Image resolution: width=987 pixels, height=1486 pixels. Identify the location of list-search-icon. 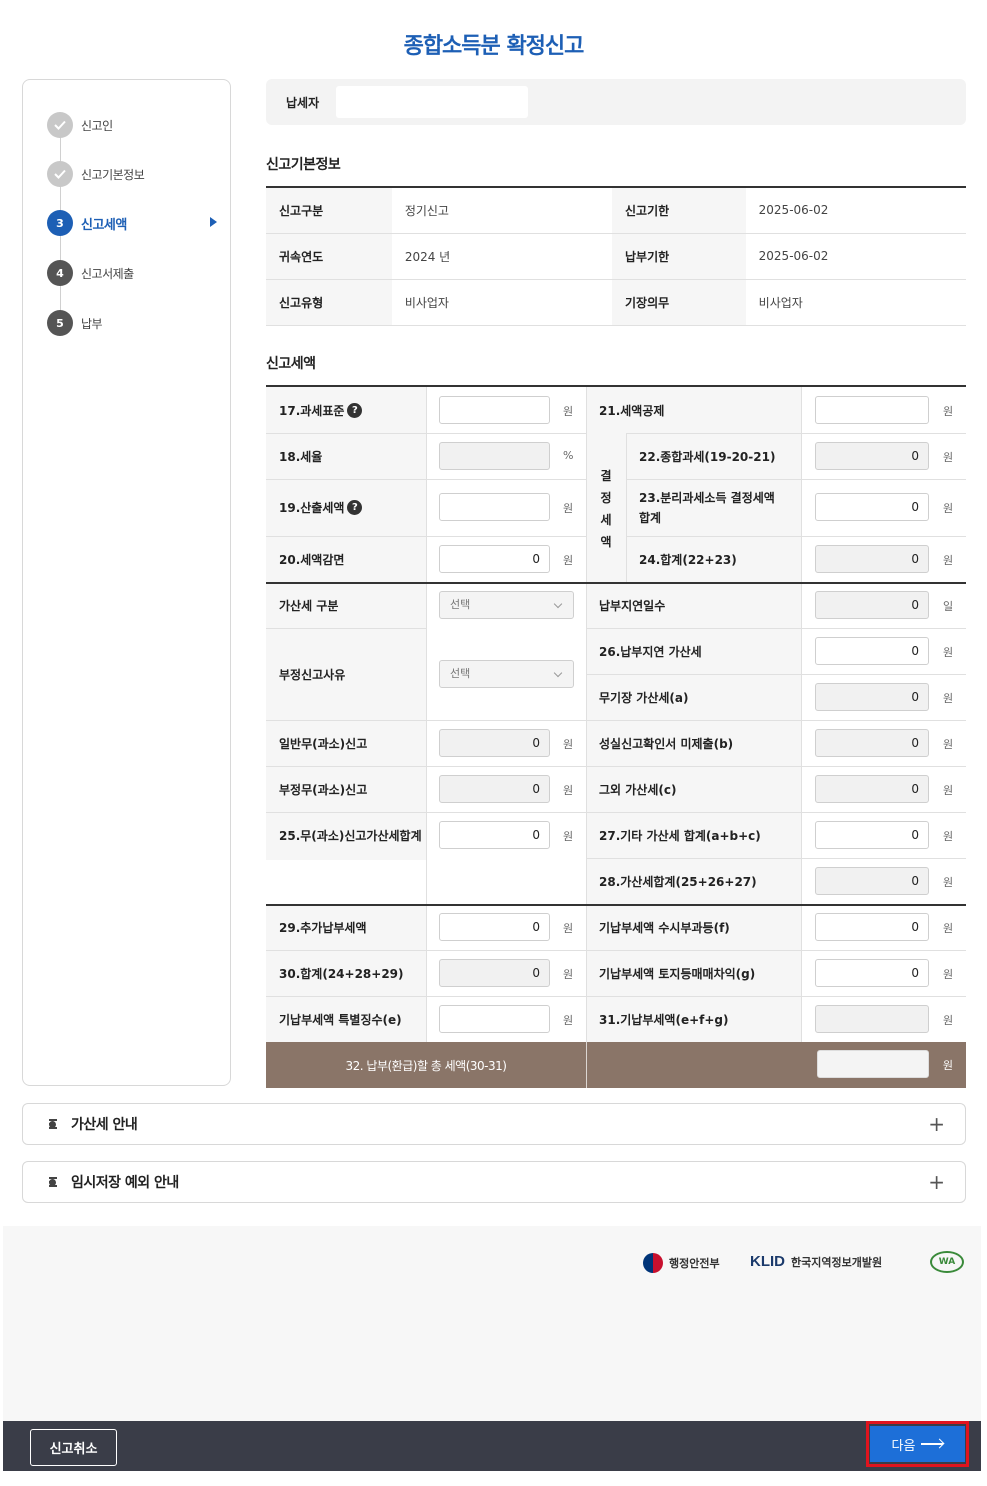
(57, 1124).